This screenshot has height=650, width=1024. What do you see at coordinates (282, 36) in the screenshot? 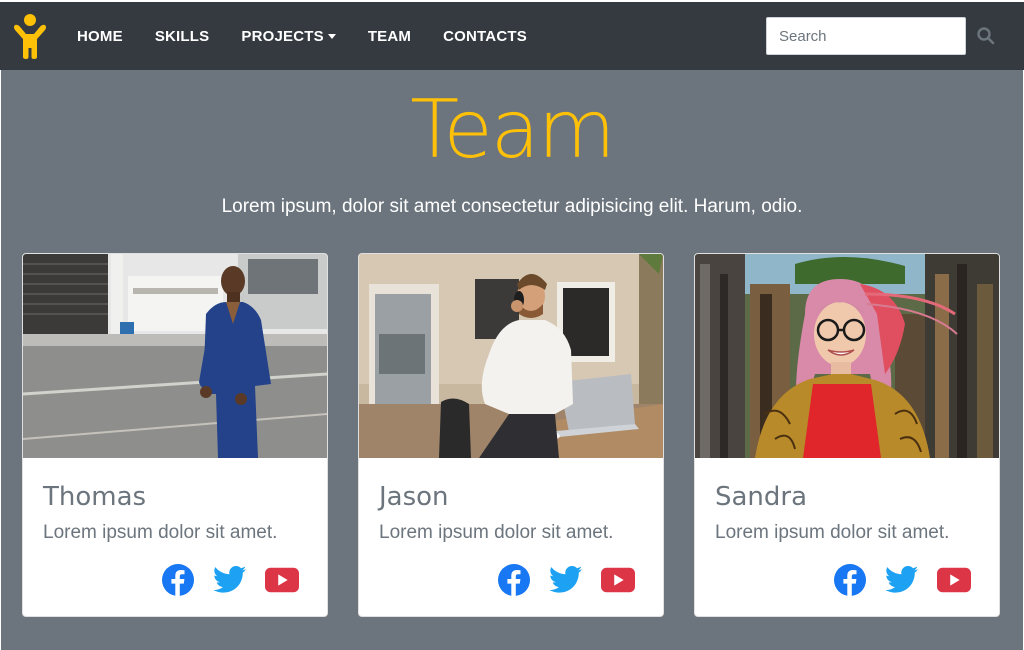
I see `nav-projects-label: PROJECTS` at bounding box center [282, 36].